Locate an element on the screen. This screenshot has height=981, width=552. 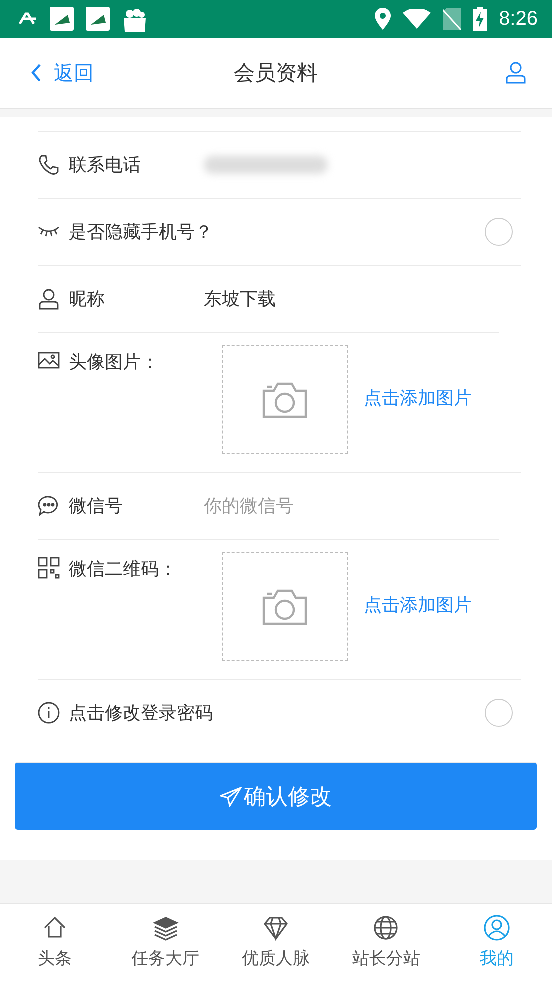
wifi-icon is located at coordinates (417, 19).